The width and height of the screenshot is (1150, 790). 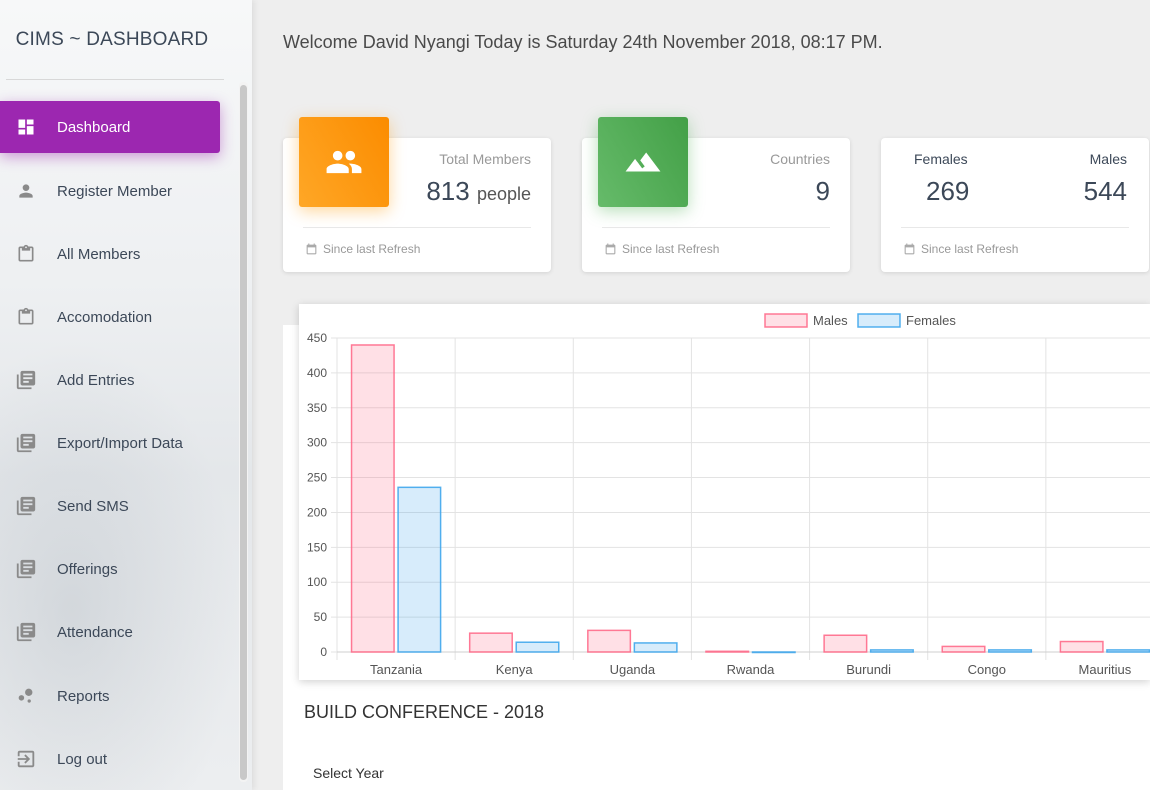 What do you see at coordinates (800, 159) in the screenshot?
I see `card-category: Countries` at bounding box center [800, 159].